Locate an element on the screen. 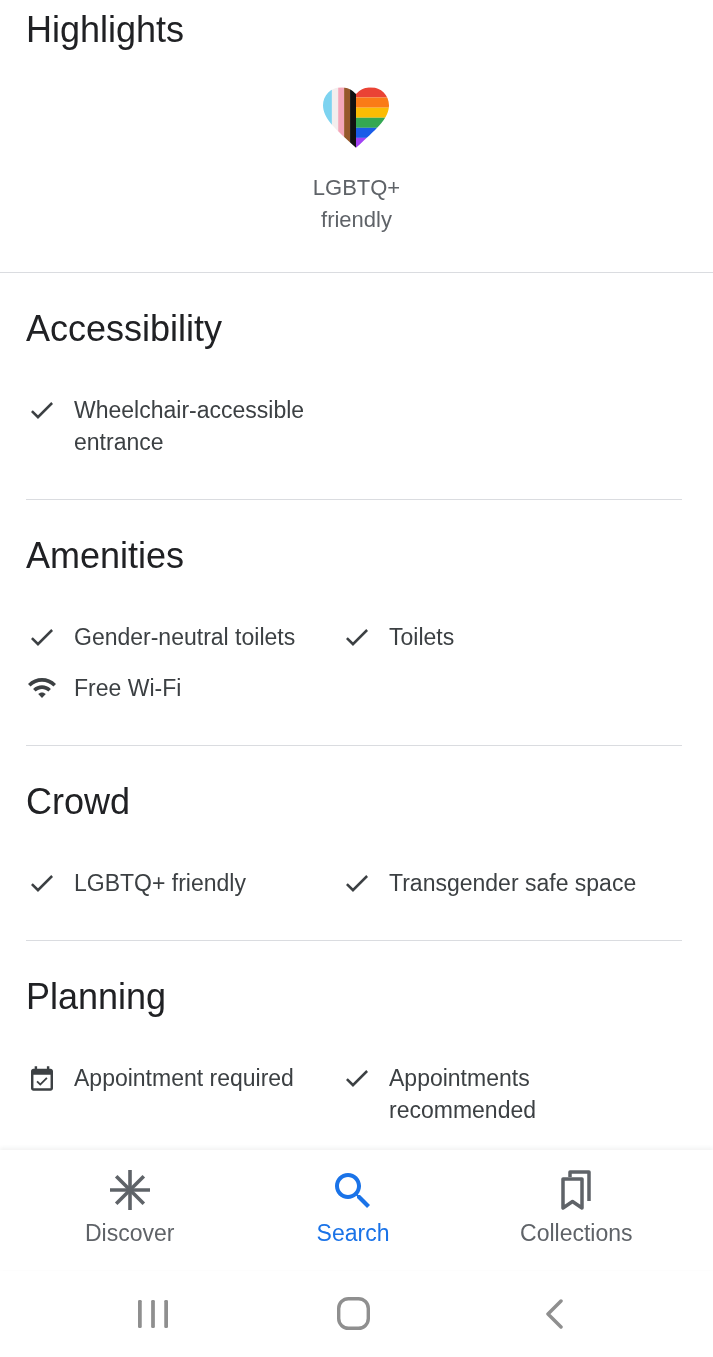 The height and width of the screenshot is (1357, 713). recent-apps-icon is located at coordinates (152, 1313).